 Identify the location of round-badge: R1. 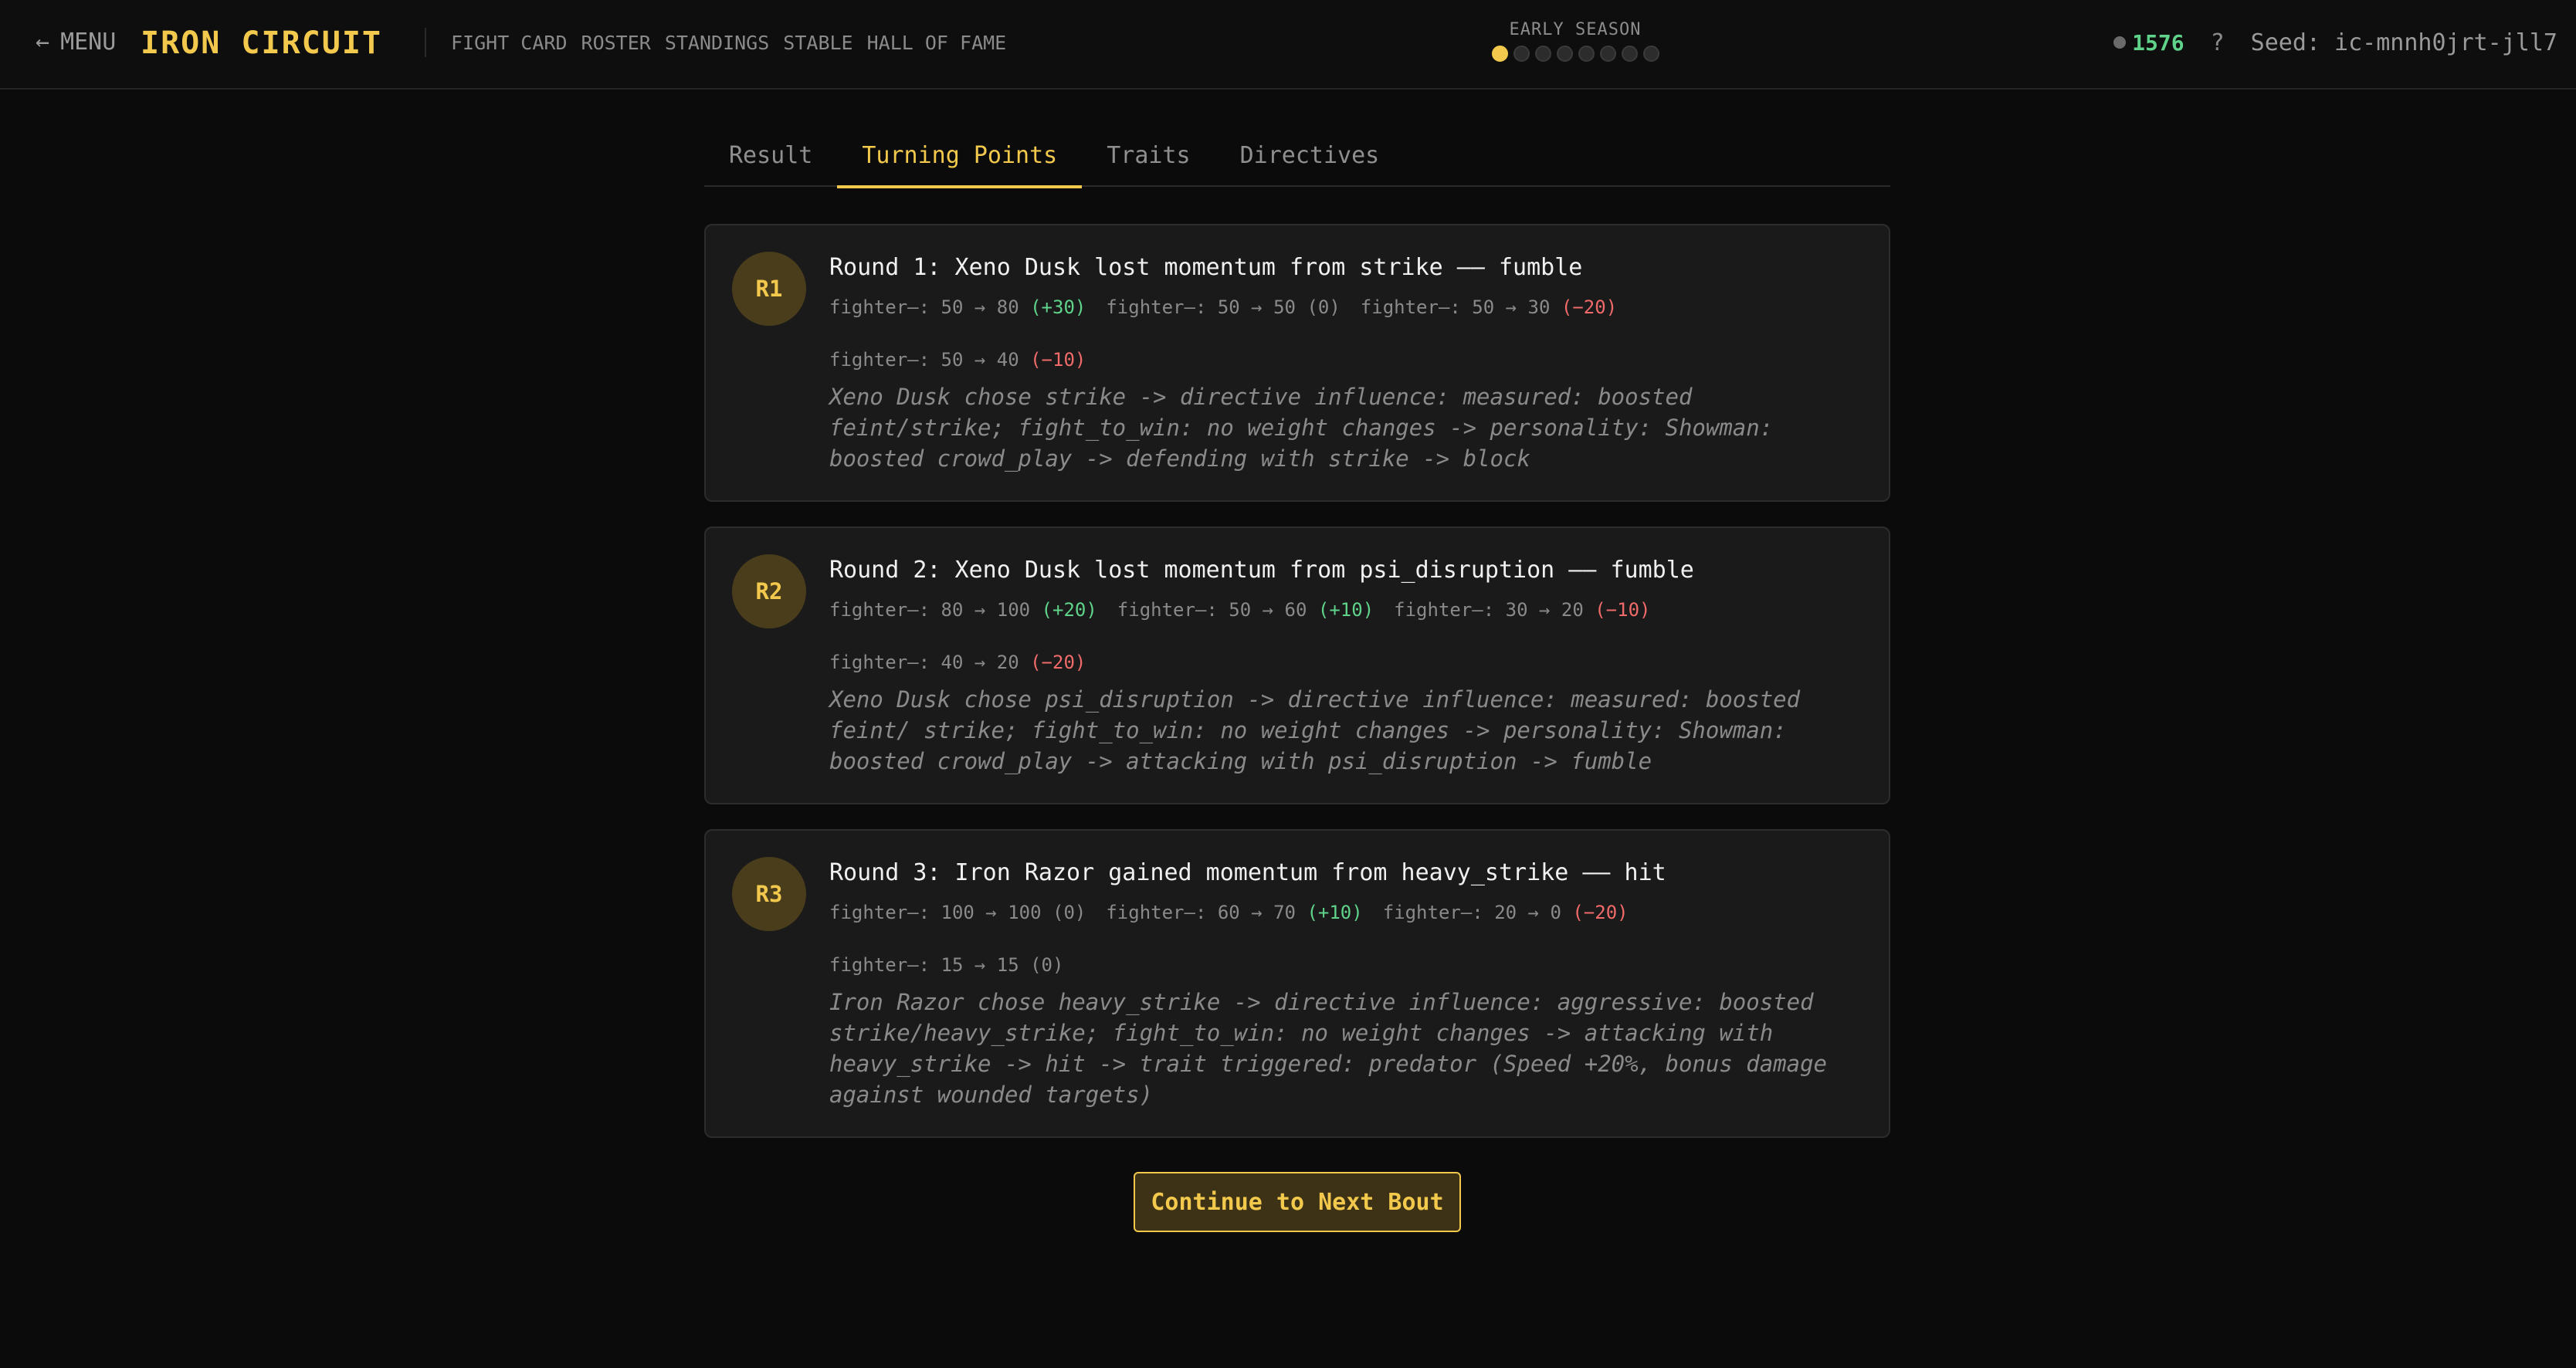
(769, 289).